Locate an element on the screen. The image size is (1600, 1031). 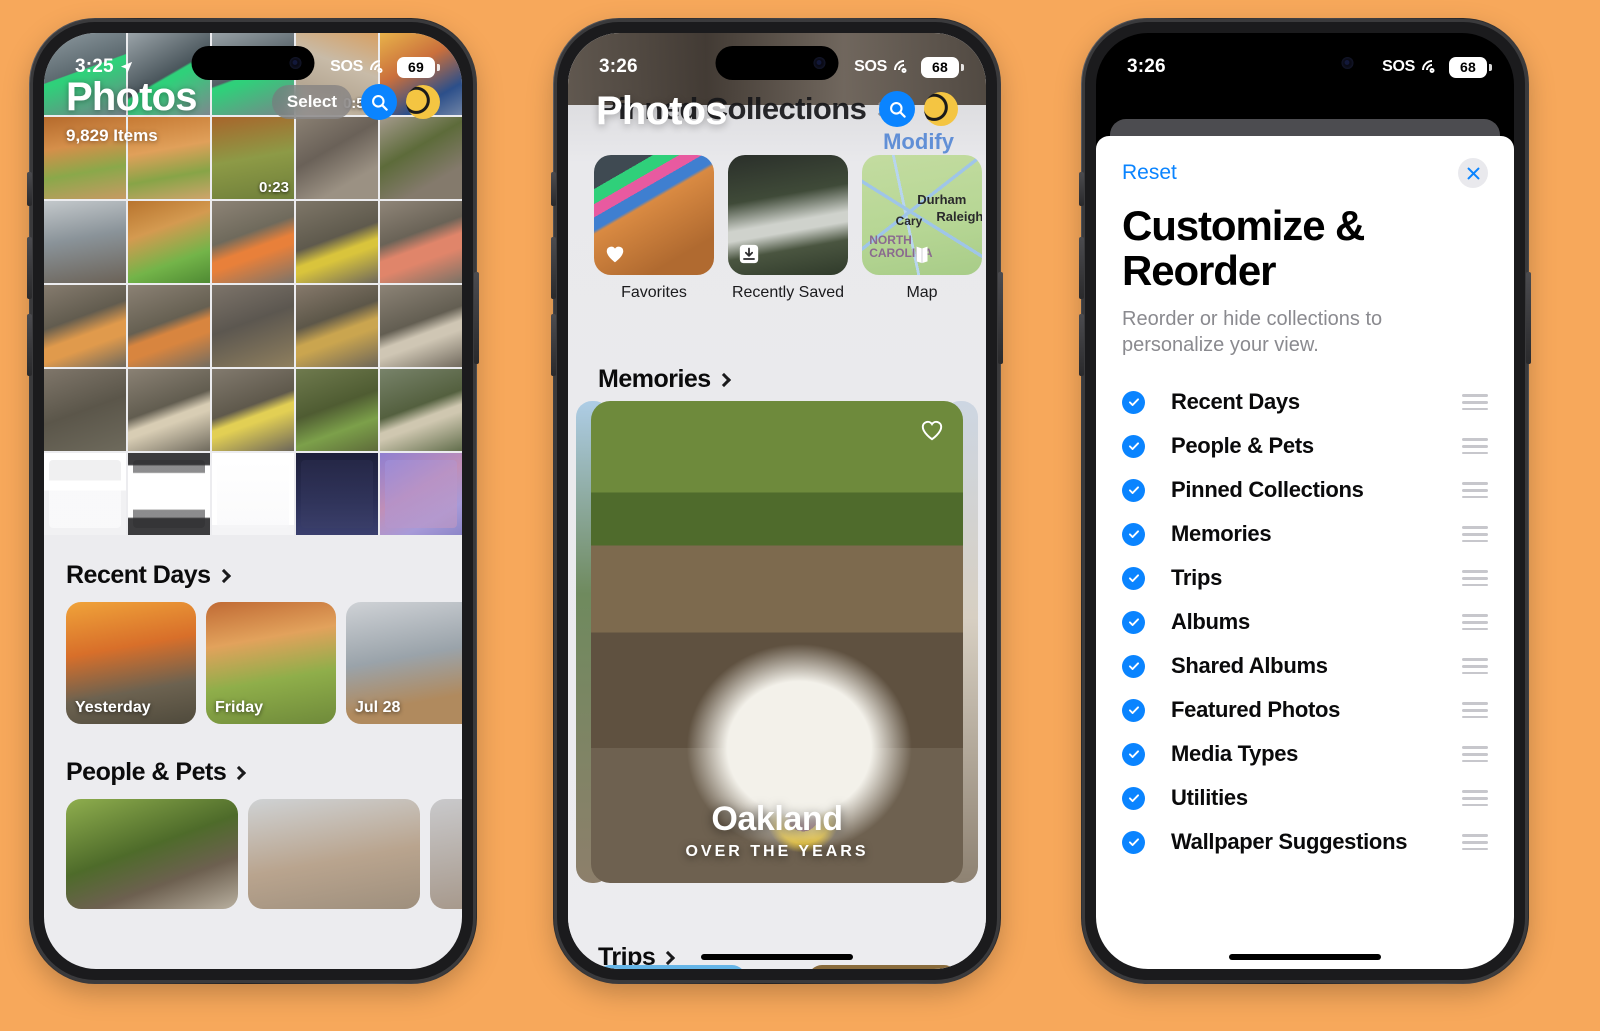
collection-row: Utilities is located at coordinates (1305, 798).